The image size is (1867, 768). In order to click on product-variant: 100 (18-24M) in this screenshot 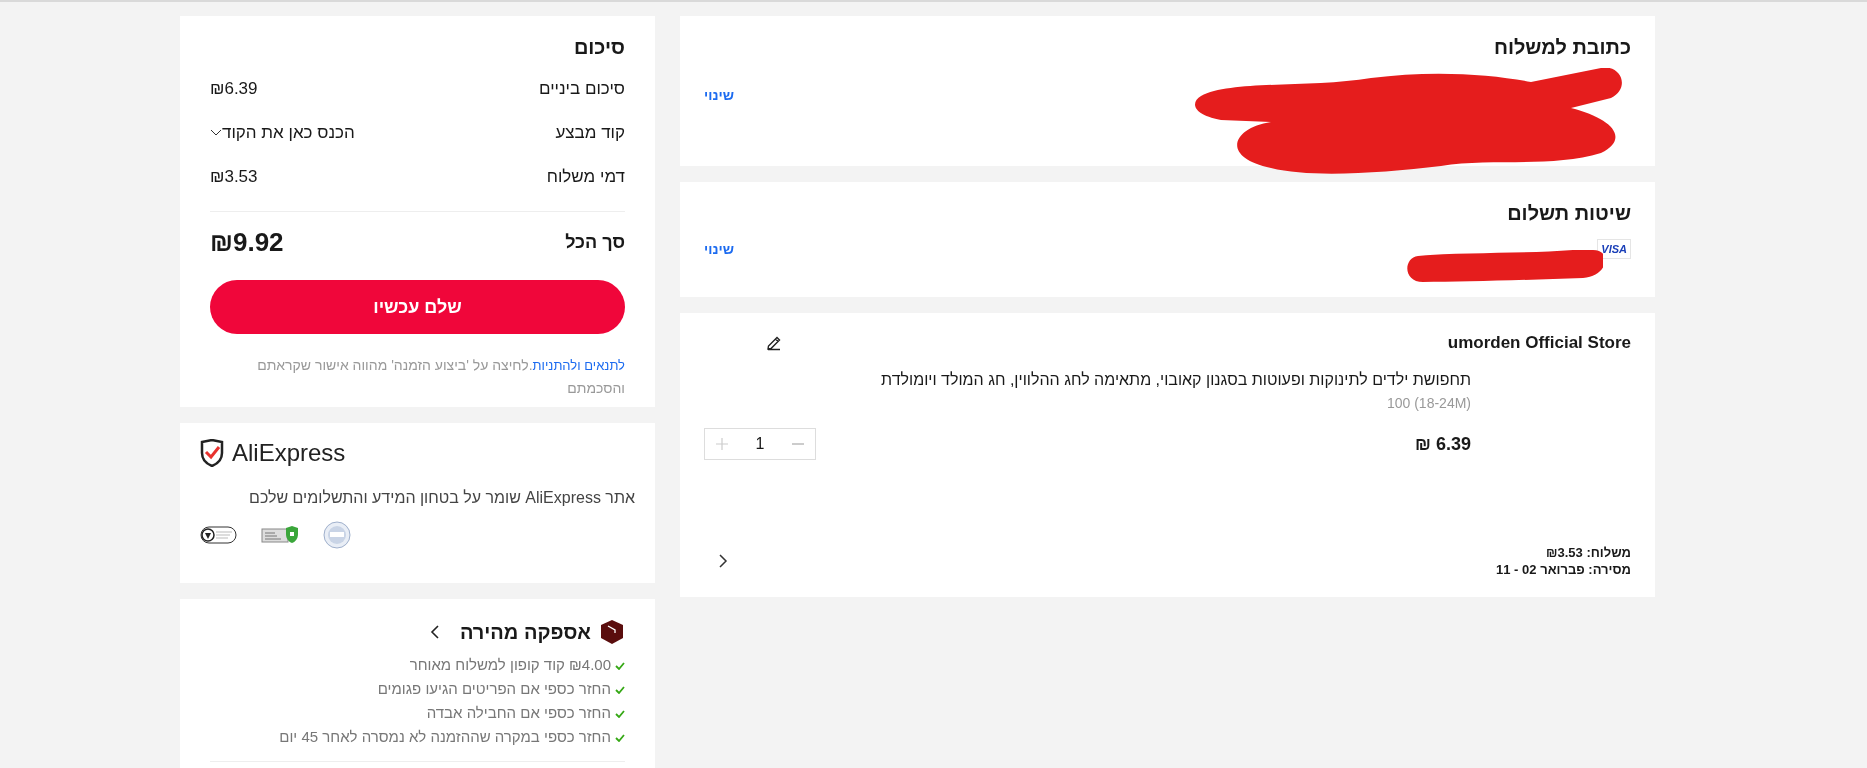, I will do `click(1428, 403)`.